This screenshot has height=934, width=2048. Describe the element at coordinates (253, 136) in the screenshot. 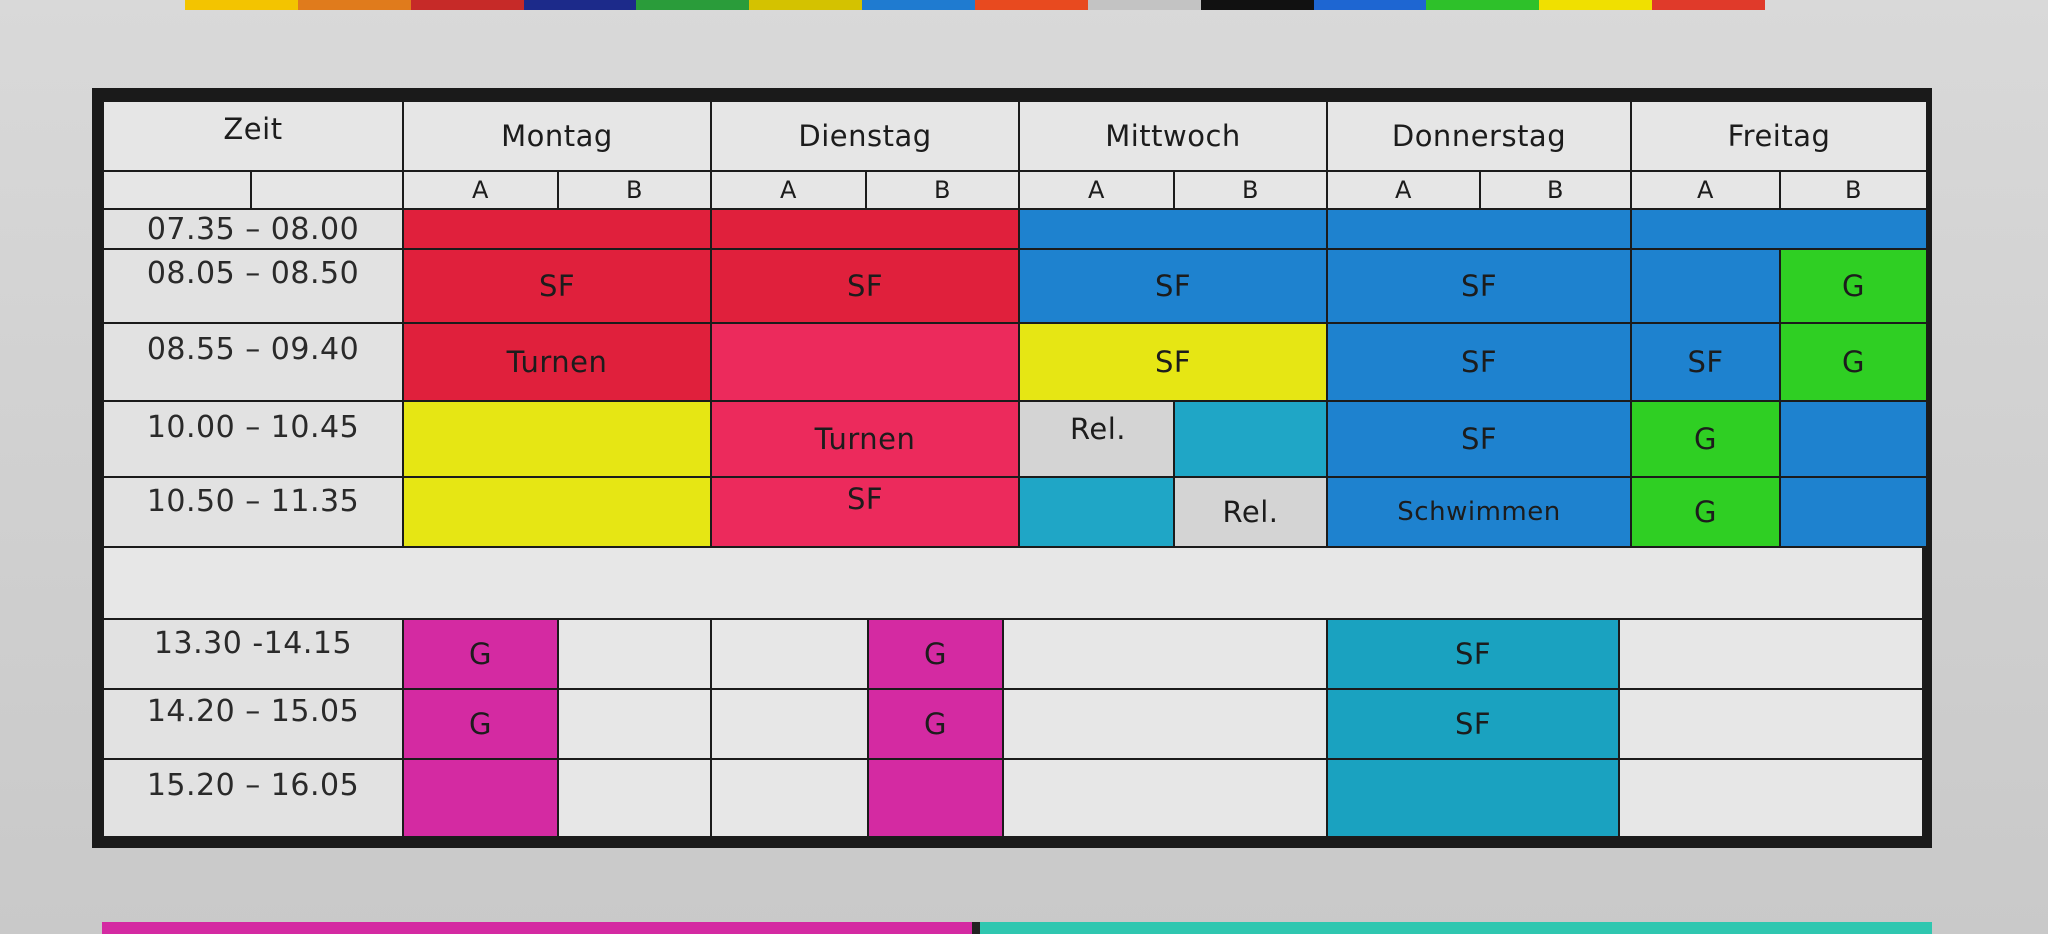

I see `header-zeit: Zeit` at that location.